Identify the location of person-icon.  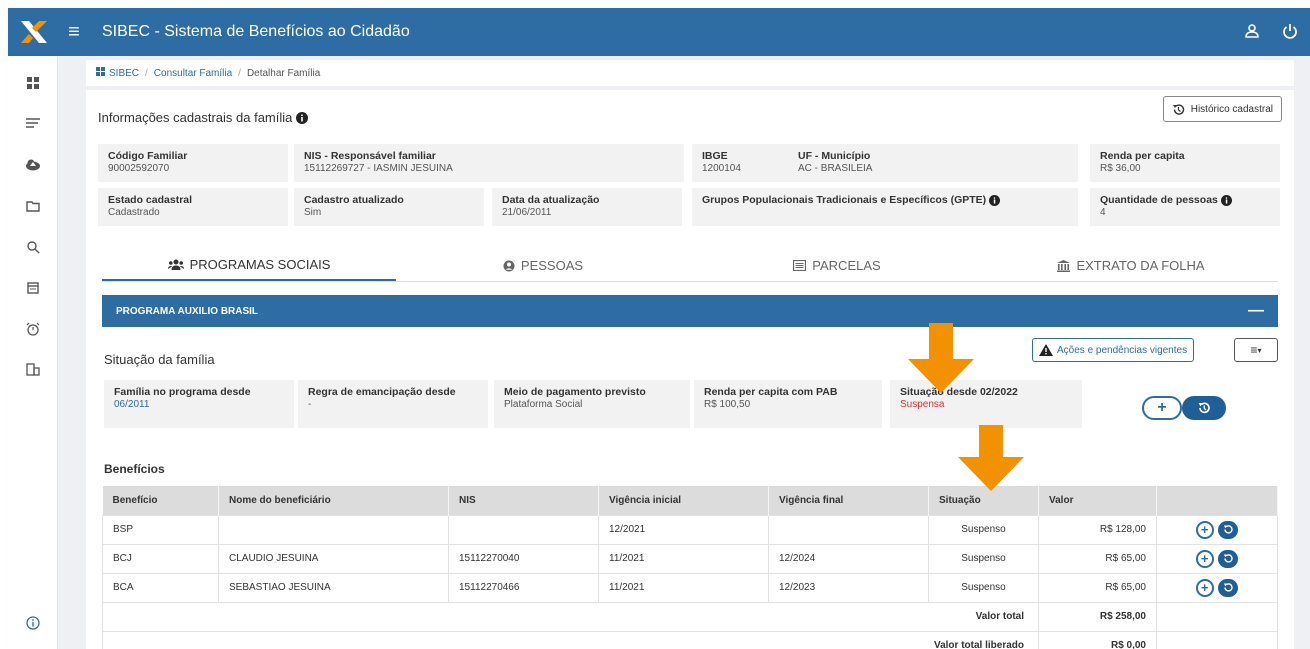
(509, 265).